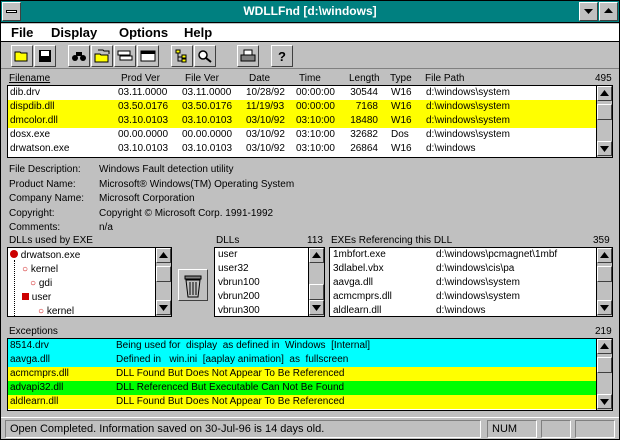 The height and width of the screenshot is (440, 620). Describe the element at coordinates (74, 32) in the screenshot. I see `menu-display: Display` at that location.